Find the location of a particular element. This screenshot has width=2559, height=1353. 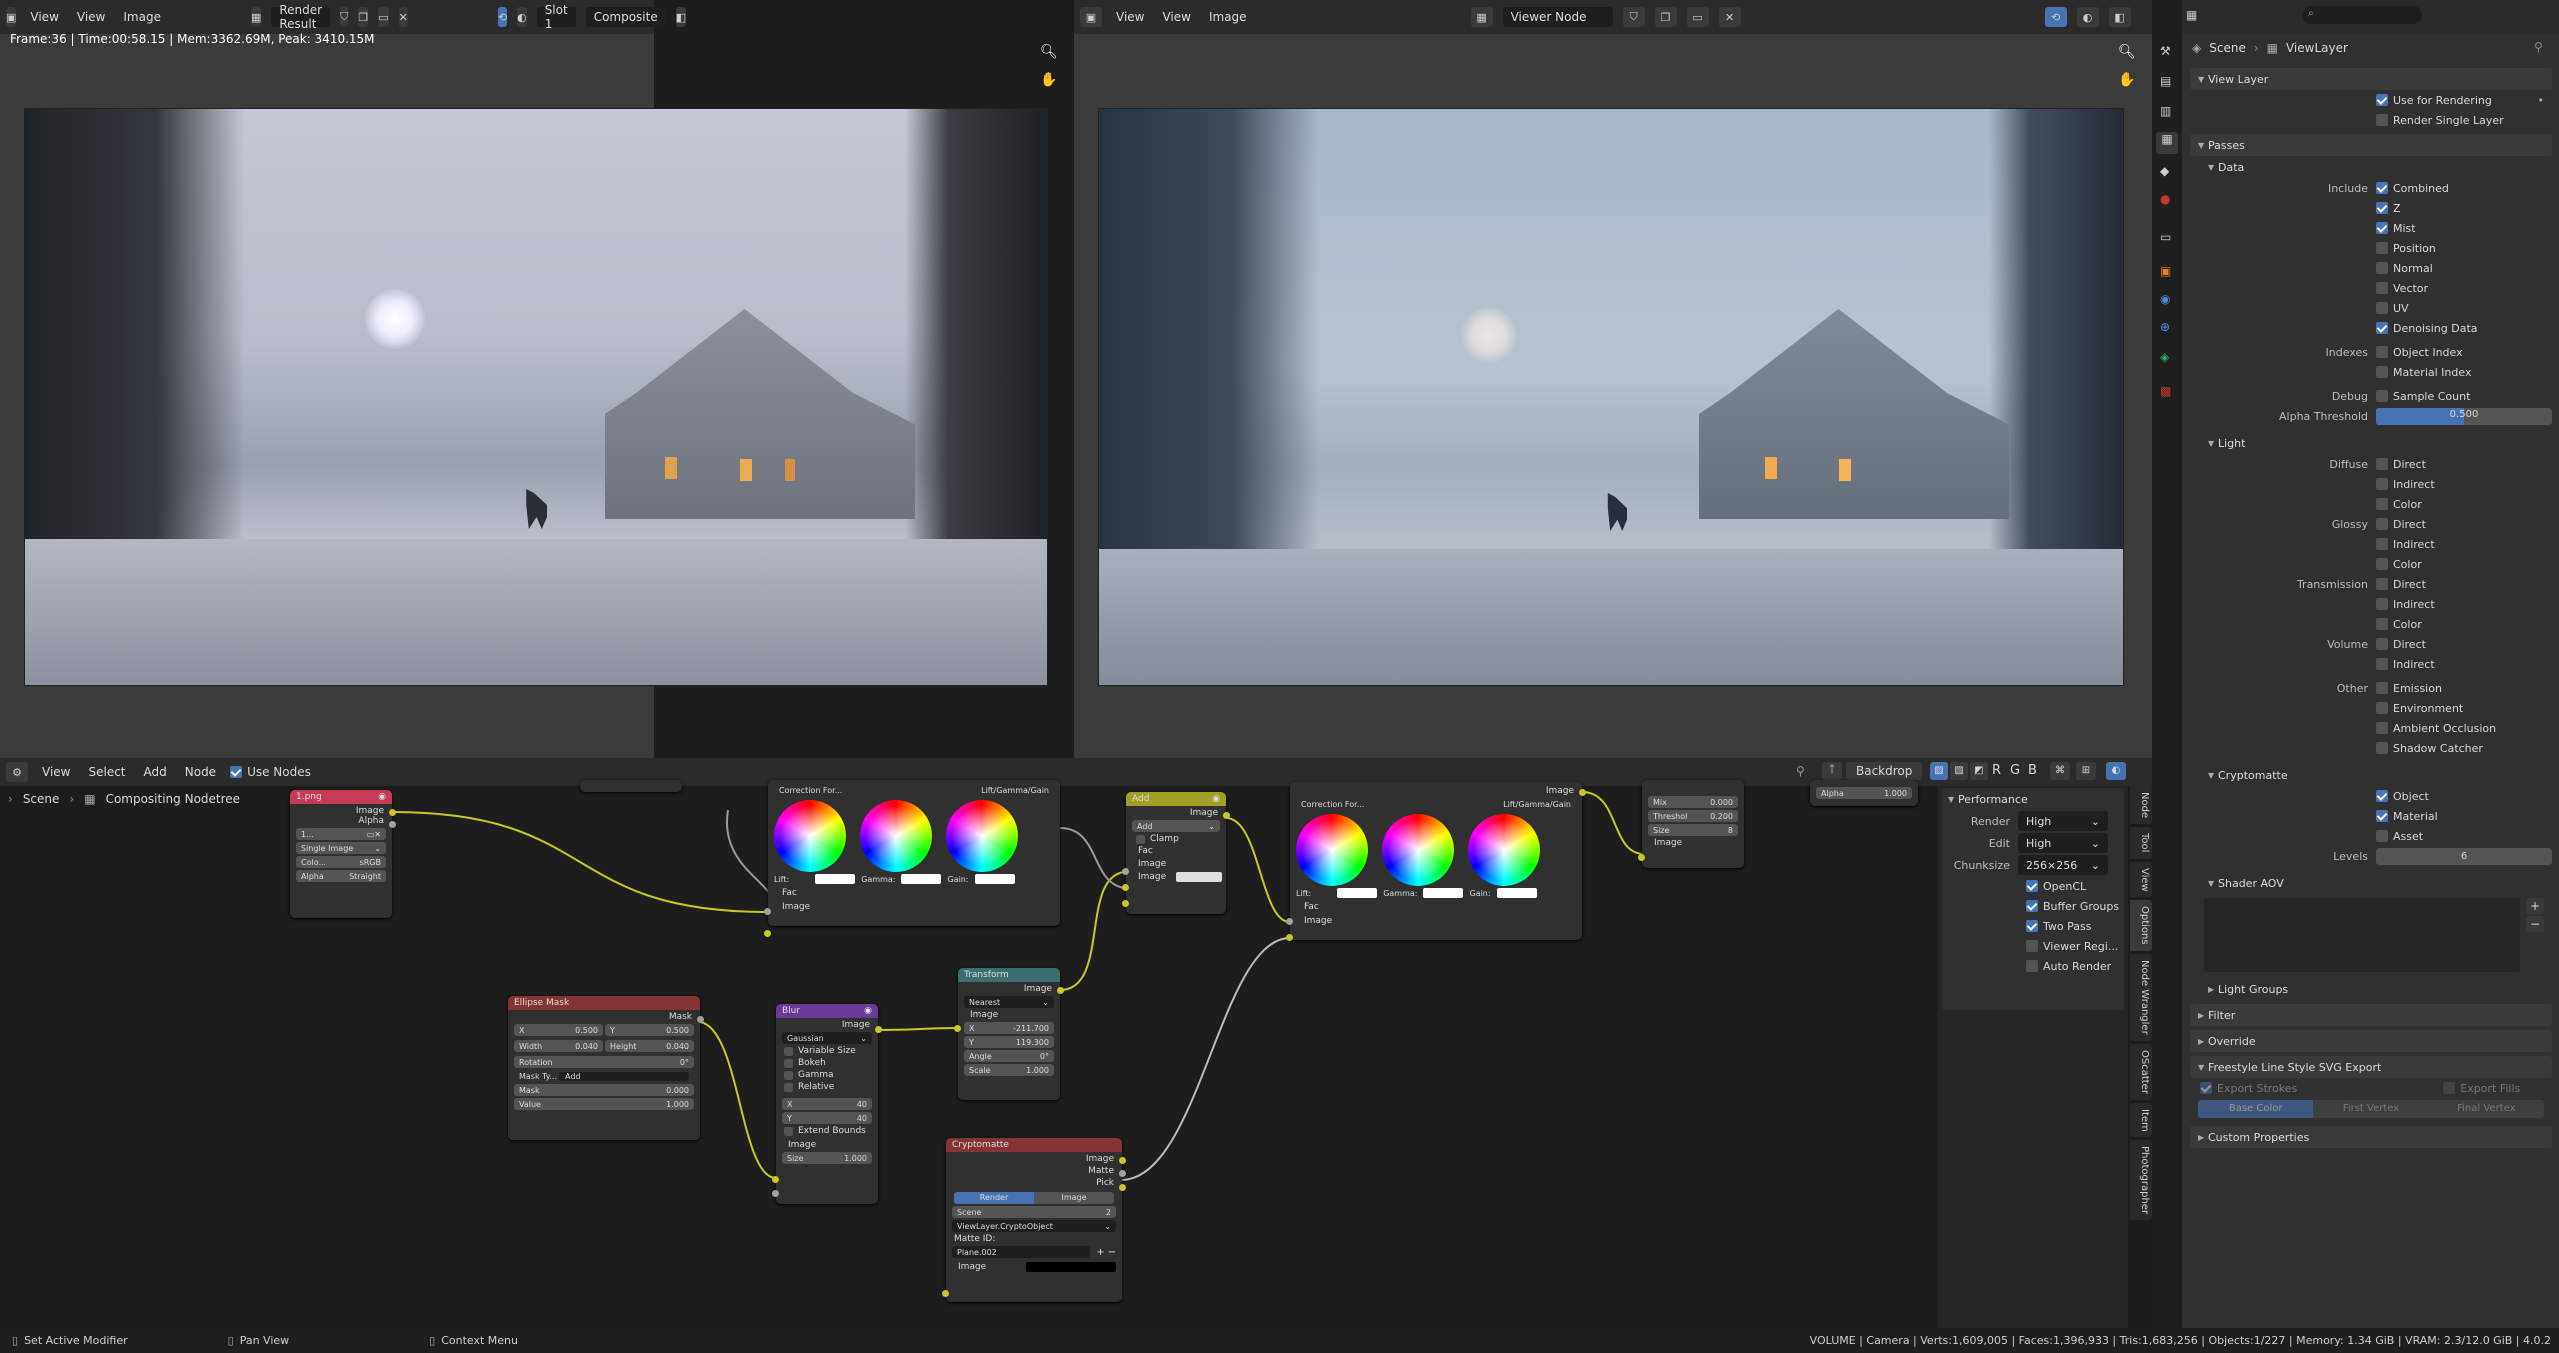

vector-row: Vector is located at coordinates (2371, 288).